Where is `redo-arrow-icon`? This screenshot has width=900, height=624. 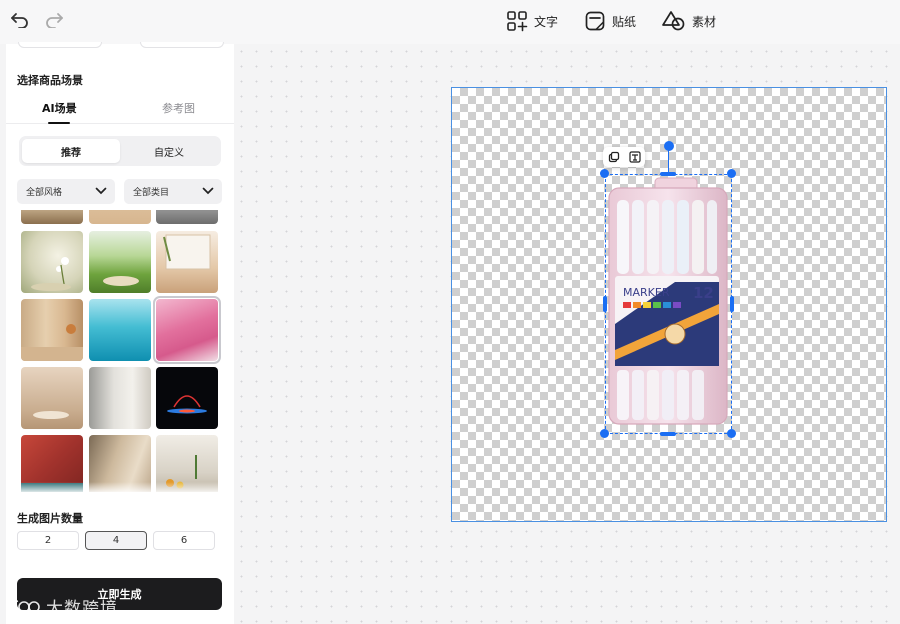 redo-arrow-icon is located at coordinates (54, 20).